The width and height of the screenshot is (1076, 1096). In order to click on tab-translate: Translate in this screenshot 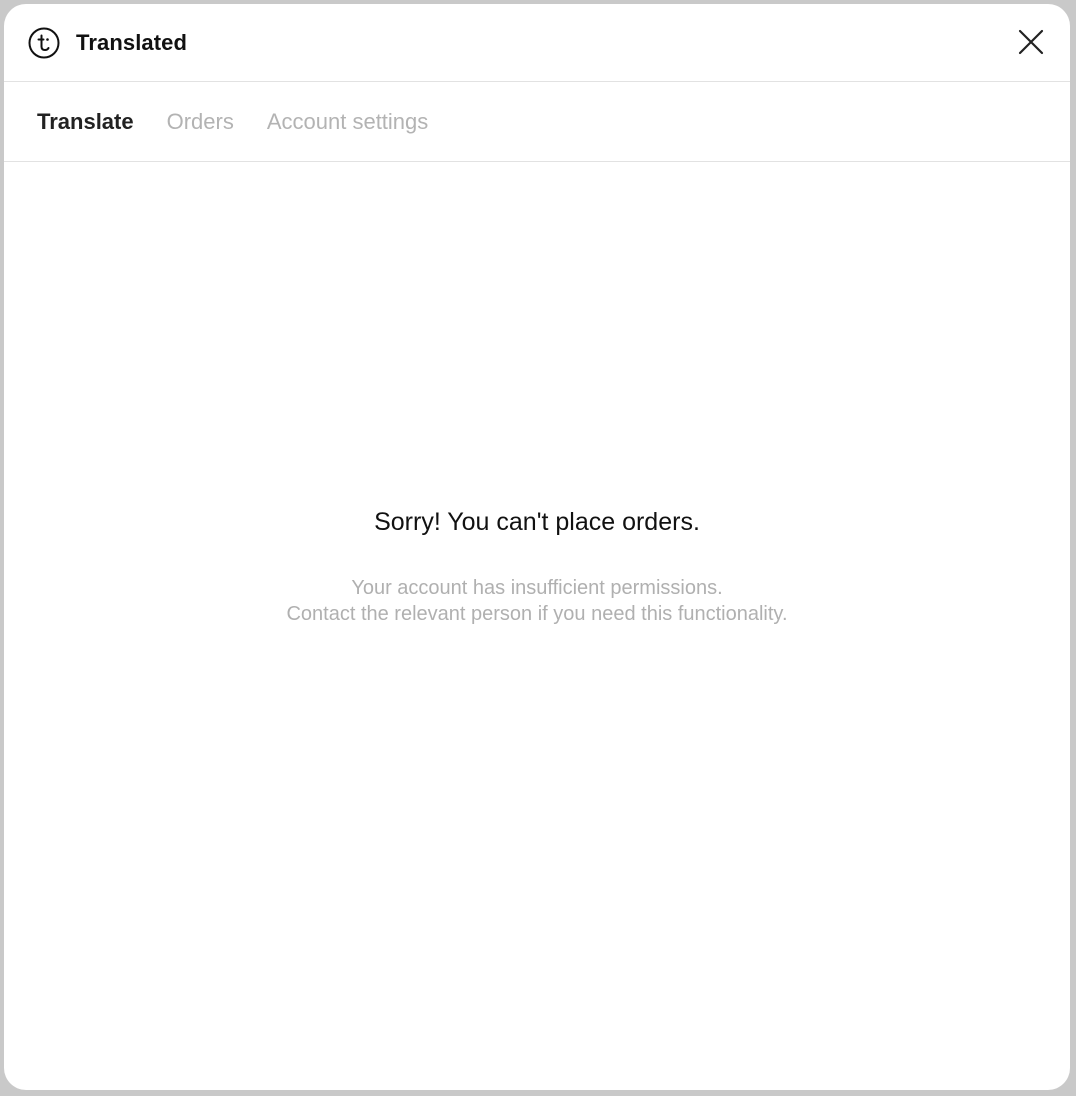, I will do `click(85, 122)`.